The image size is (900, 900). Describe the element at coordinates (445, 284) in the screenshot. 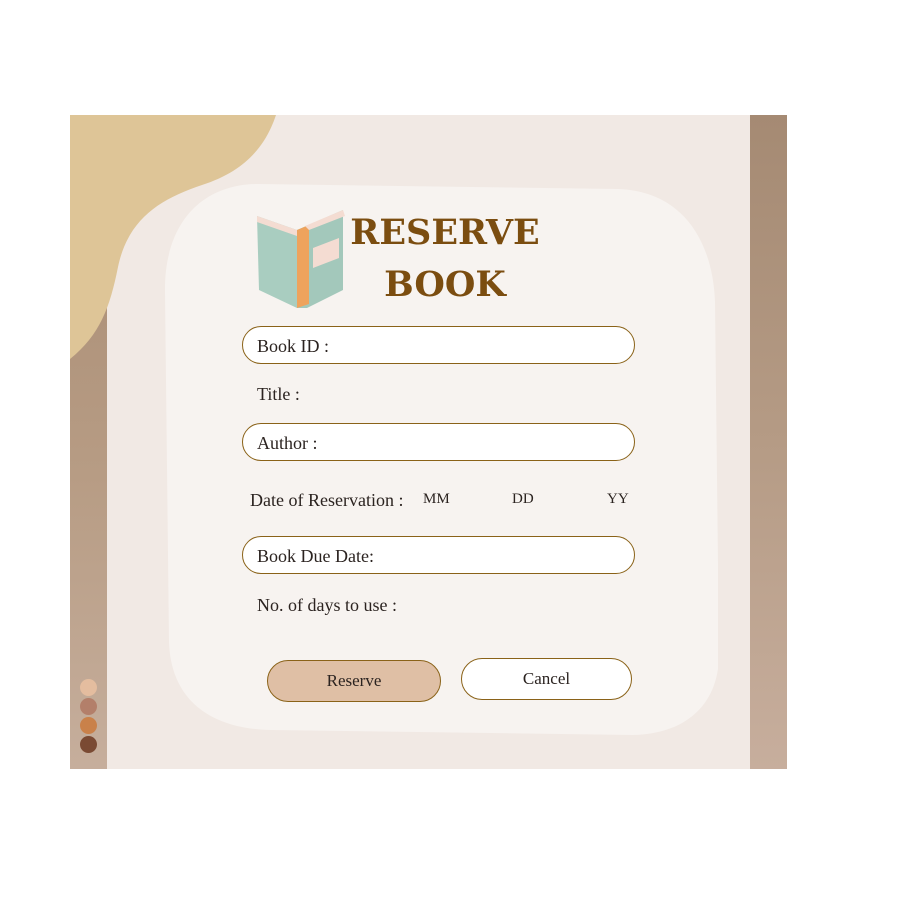

I see `title-line-2: BOOK` at that location.